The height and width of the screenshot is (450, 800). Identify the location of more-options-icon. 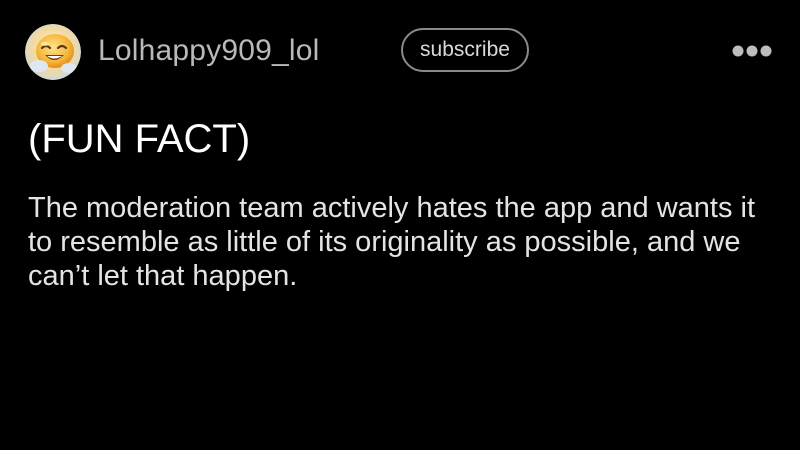
(752, 51).